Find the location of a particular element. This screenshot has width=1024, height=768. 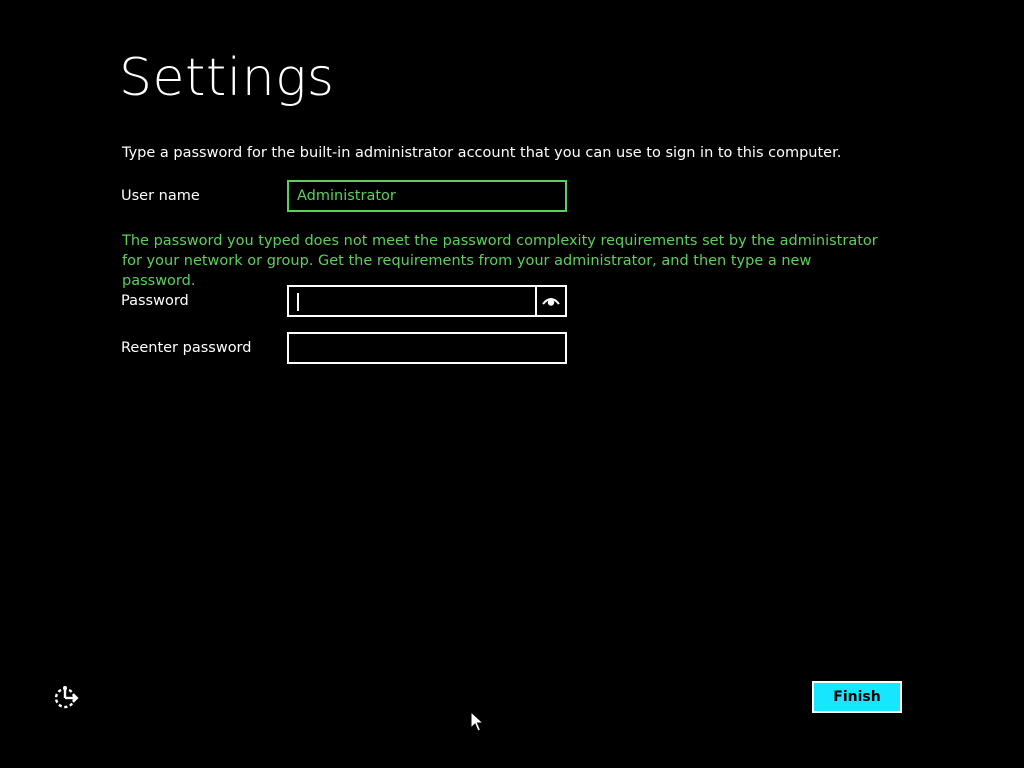

username-value: Administrator is located at coordinates (346, 196).